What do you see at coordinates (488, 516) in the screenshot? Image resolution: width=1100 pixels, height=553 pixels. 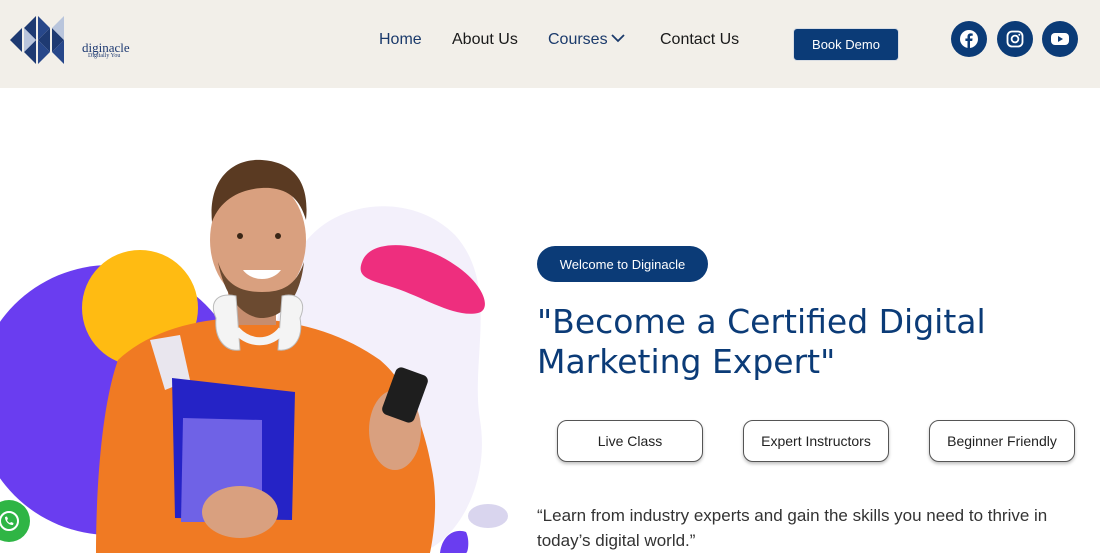 I see `small-oval-shape` at bounding box center [488, 516].